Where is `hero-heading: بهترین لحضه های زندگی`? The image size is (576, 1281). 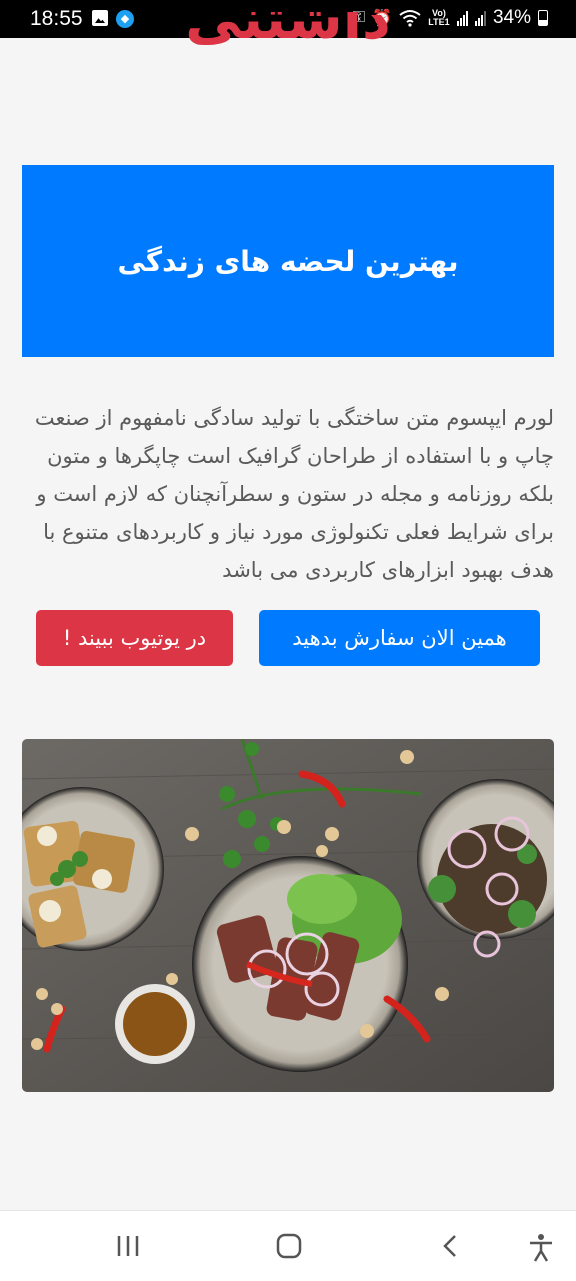
hero-heading: بهترین لحضه های زندگی is located at coordinates (288, 261).